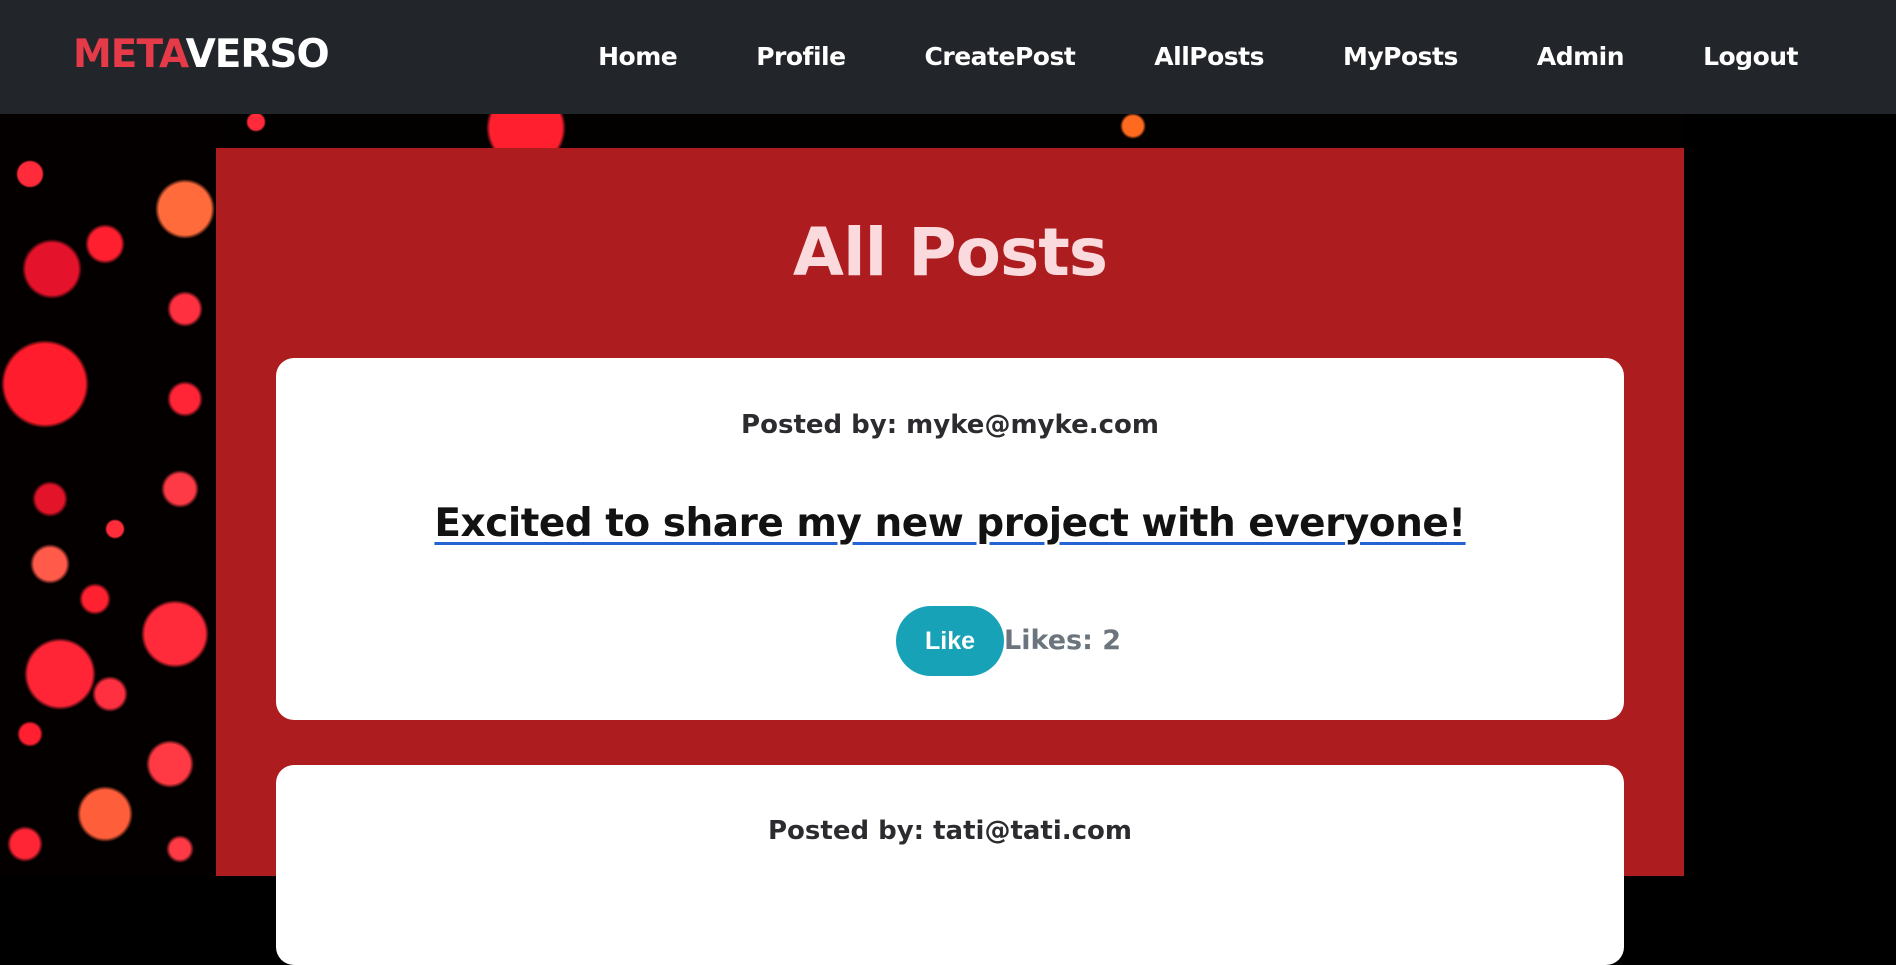 The height and width of the screenshot is (965, 1896). What do you see at coordinates (257, 54) in the screenshot?
I see `brand-logo-verso: VERSO` at bounding box center [257, 54].